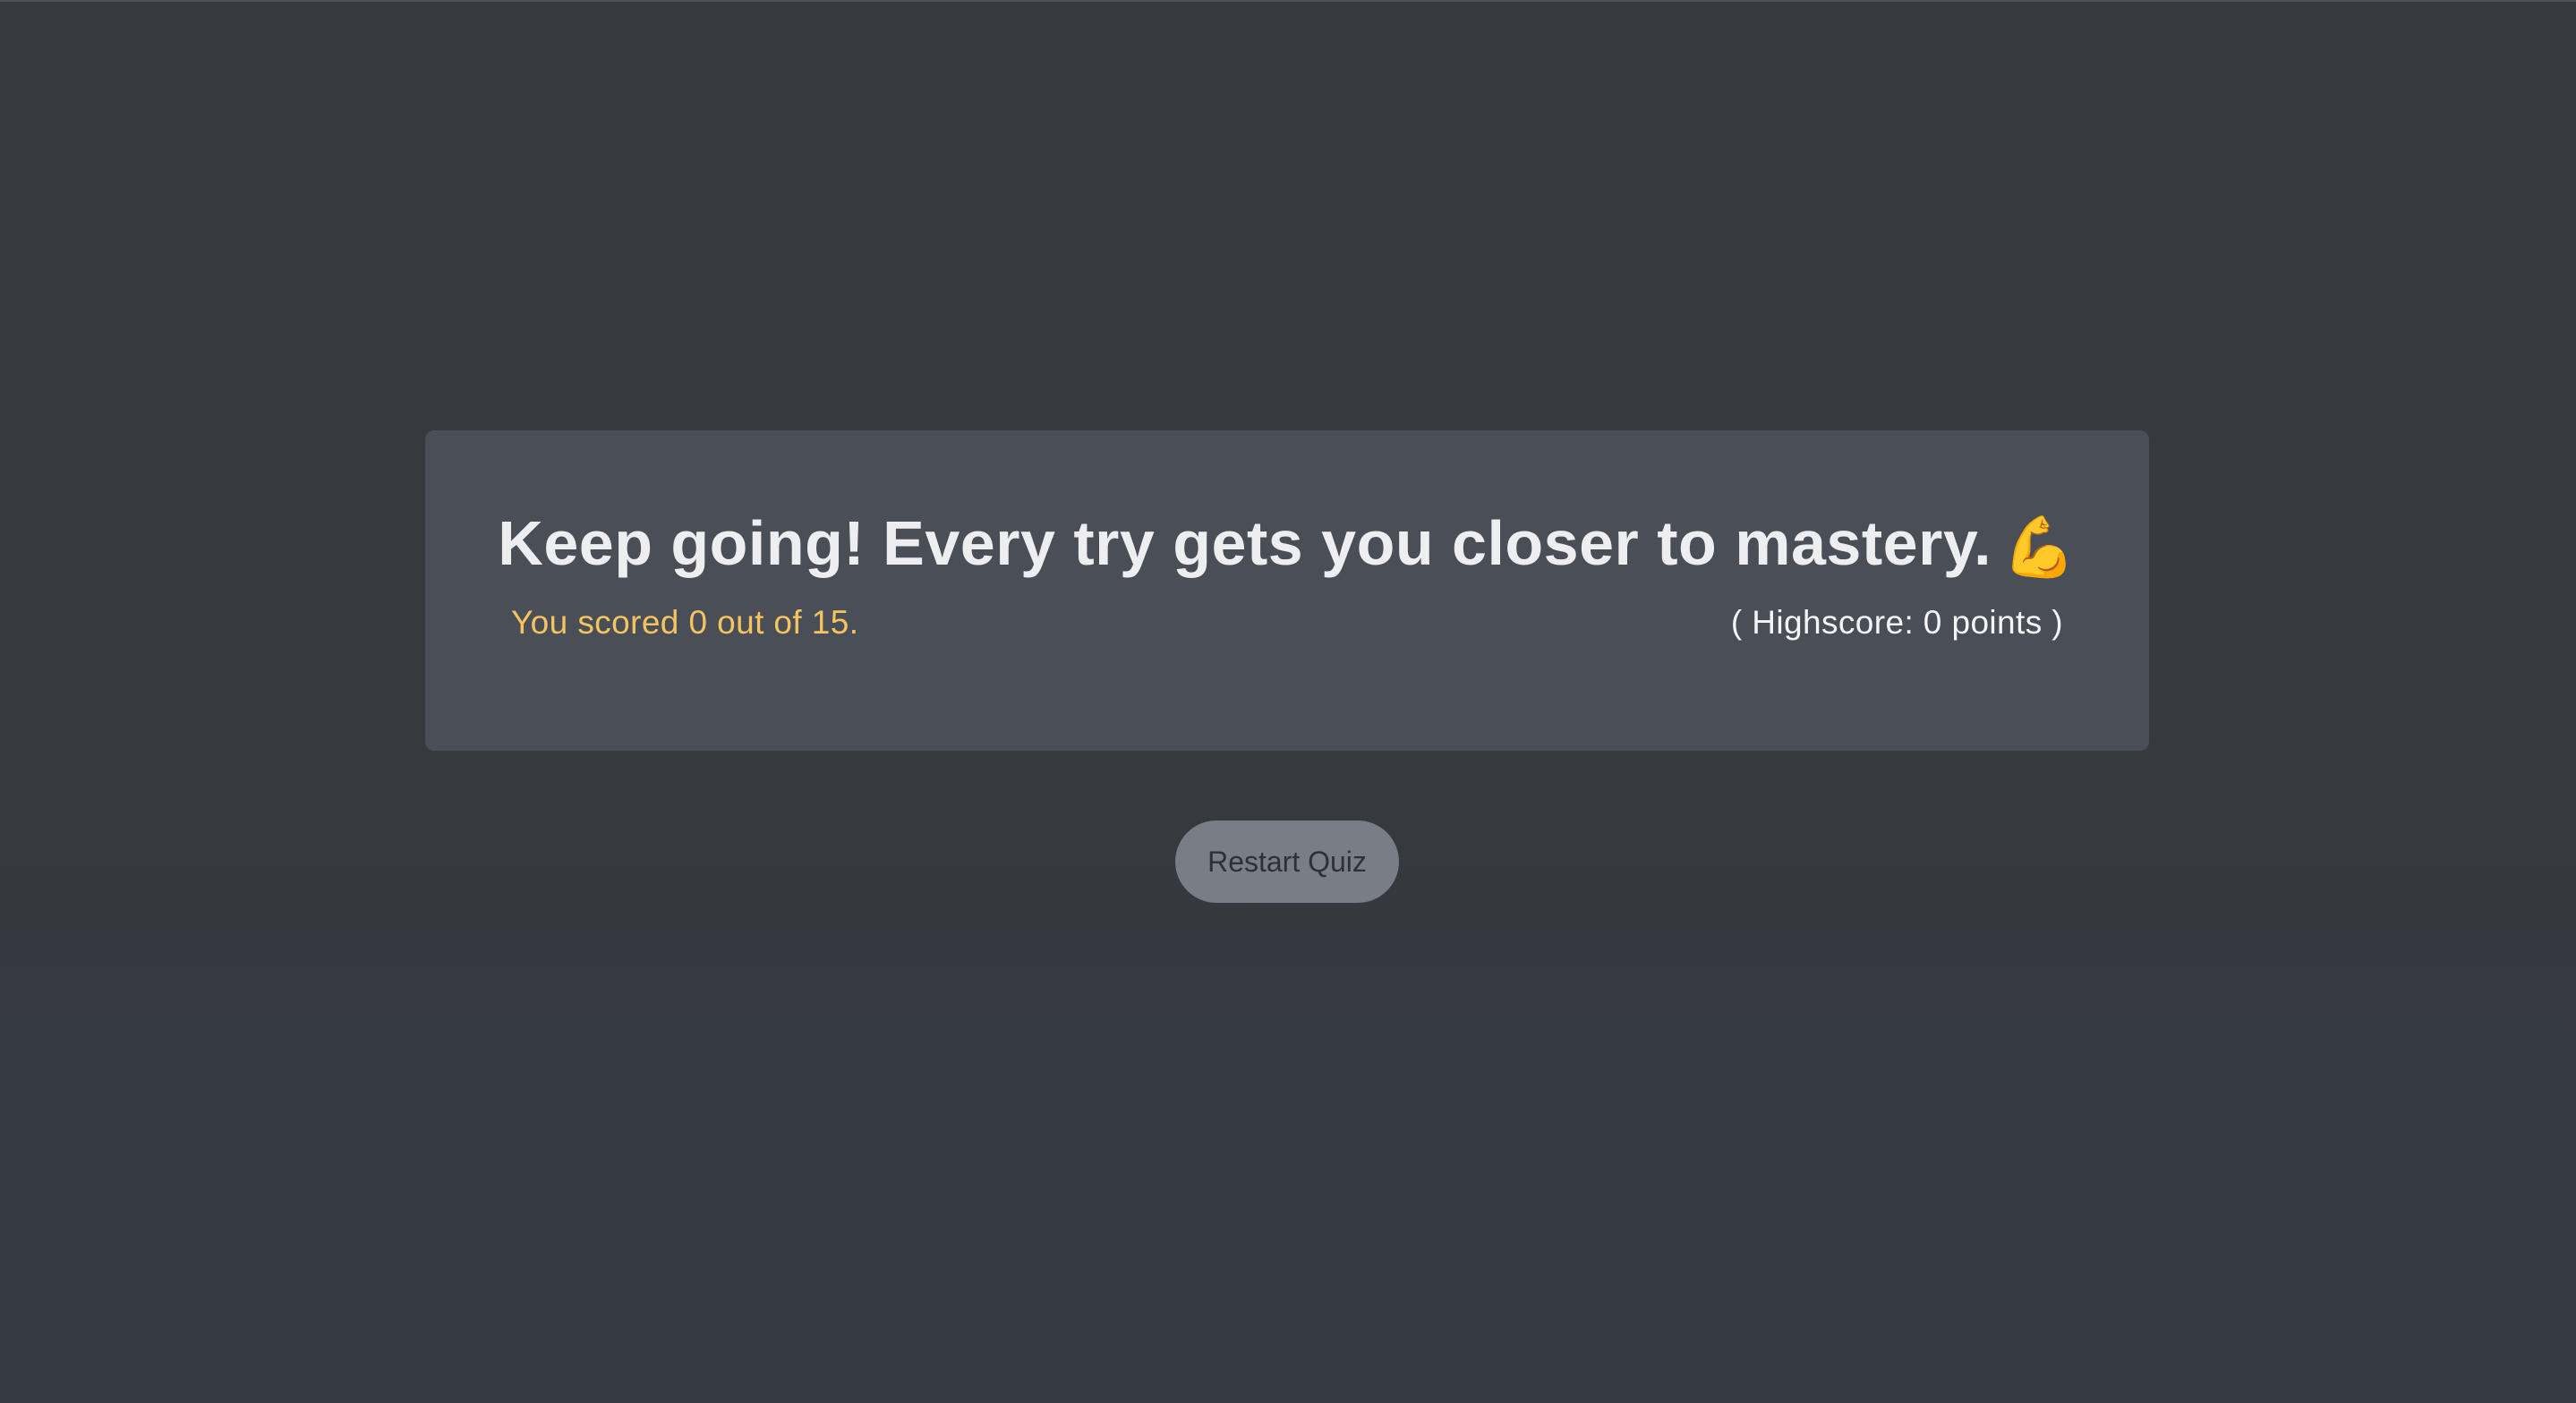 The height and width of the screenshot is (1403, 2576). Describe the element at coordinates (1287, 862) in the screenshot. I see `restart-quiz-button: Restart Quiz` at that location.